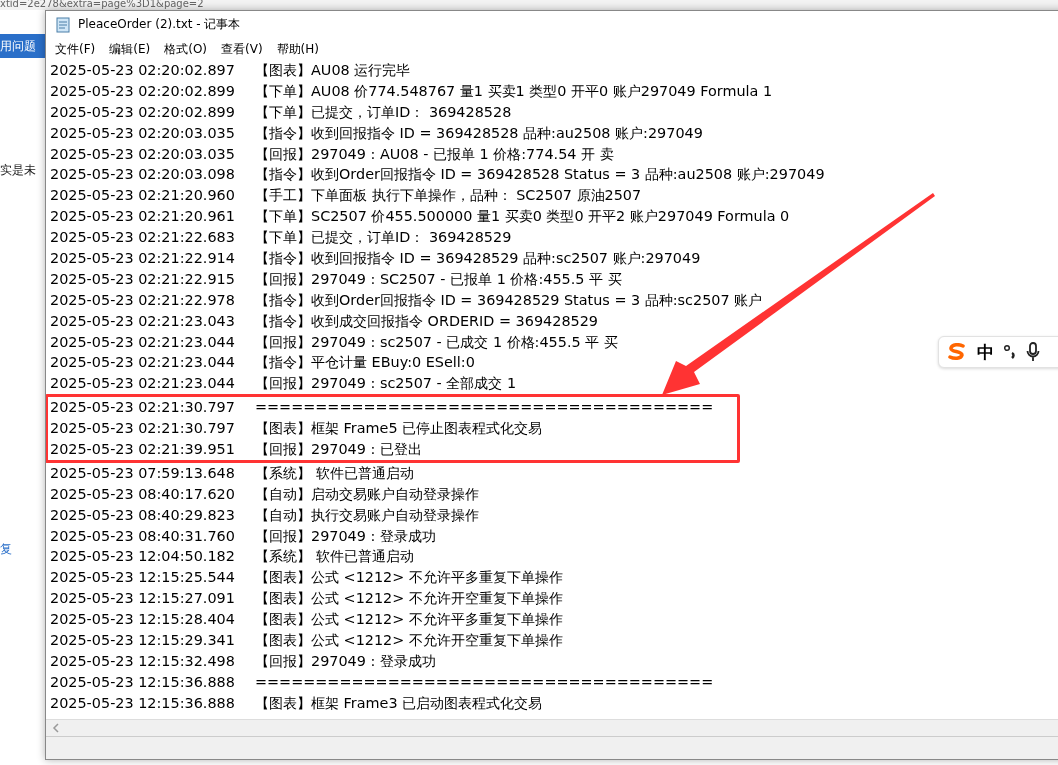 This screenshot has width=1058, height=765. What do you see at coordinates (143, 279) in the screenshot?
I see `log-timestamp: 2025-05-23 02:21:22.915` at bounding box center [143, 279].